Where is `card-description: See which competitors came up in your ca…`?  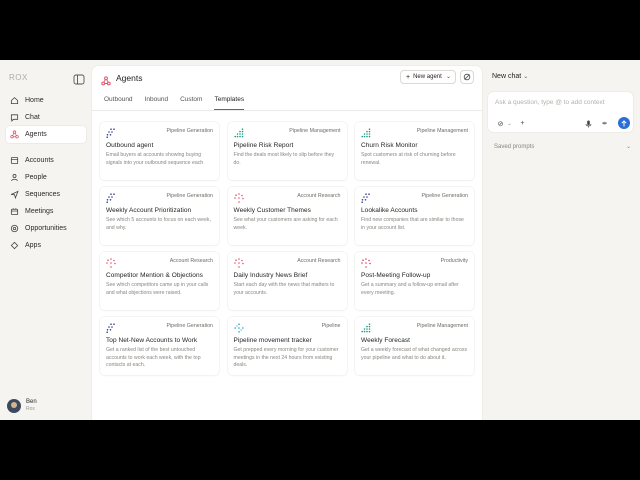 card-description: See which competitors came up in your ca… is located at coordinates (157, 289).